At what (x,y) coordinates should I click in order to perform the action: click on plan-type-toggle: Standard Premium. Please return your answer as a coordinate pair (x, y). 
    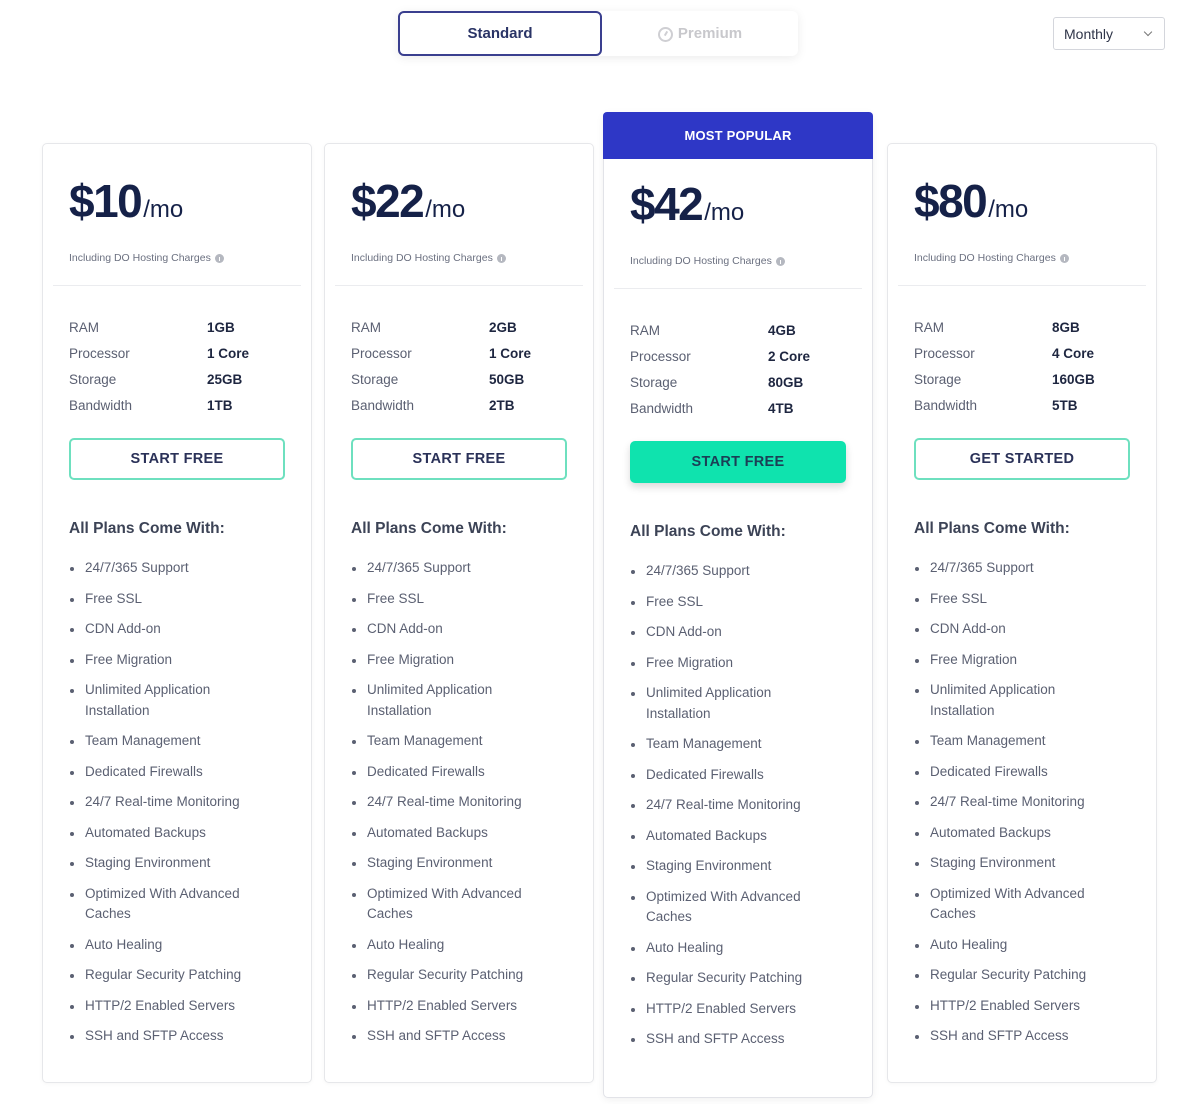
    Looking at the image, I should click on (598, 33).